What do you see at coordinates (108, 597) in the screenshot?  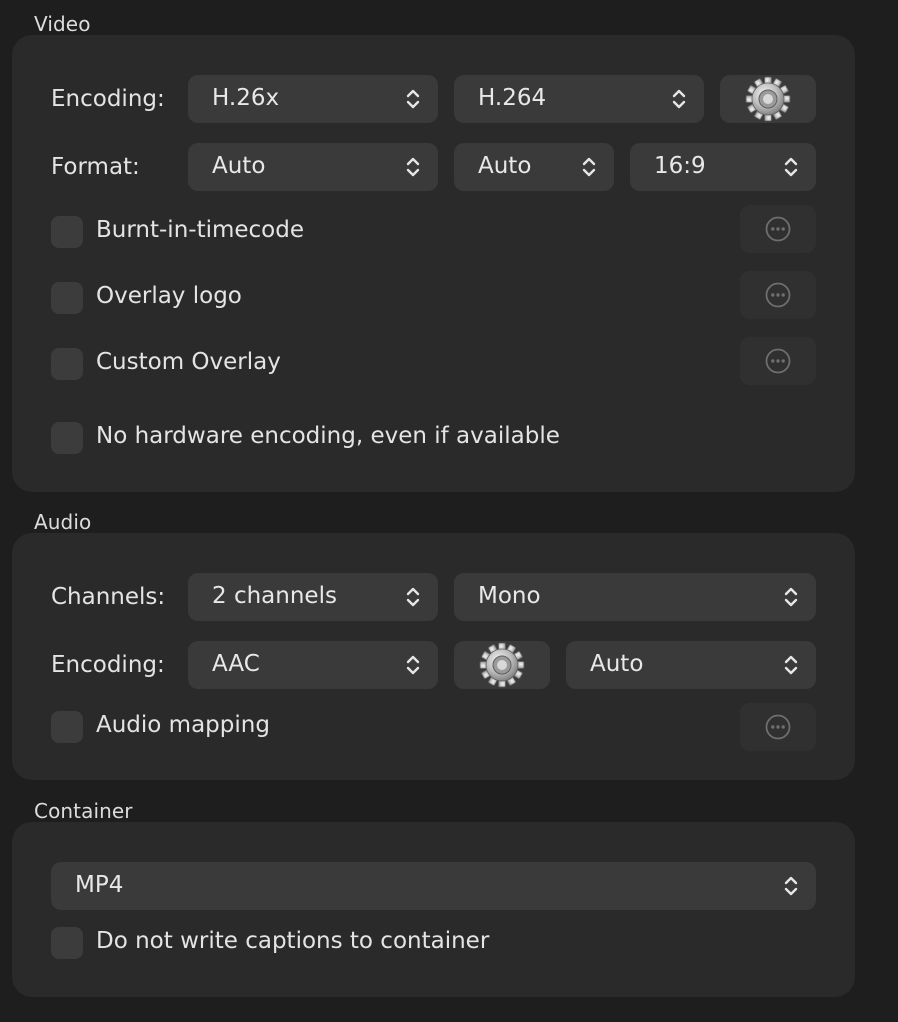 I see `audio-channels-label: Channels:` at bounding box center [108, 597].